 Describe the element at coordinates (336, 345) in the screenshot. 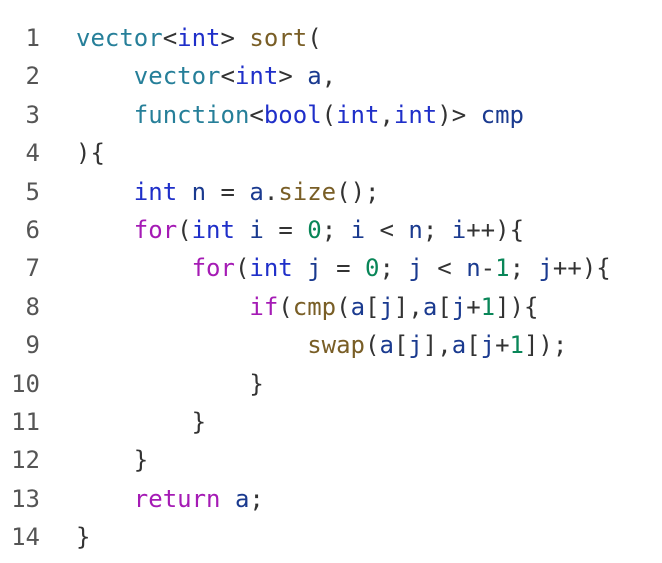

I see `code-token: swap` at that location.